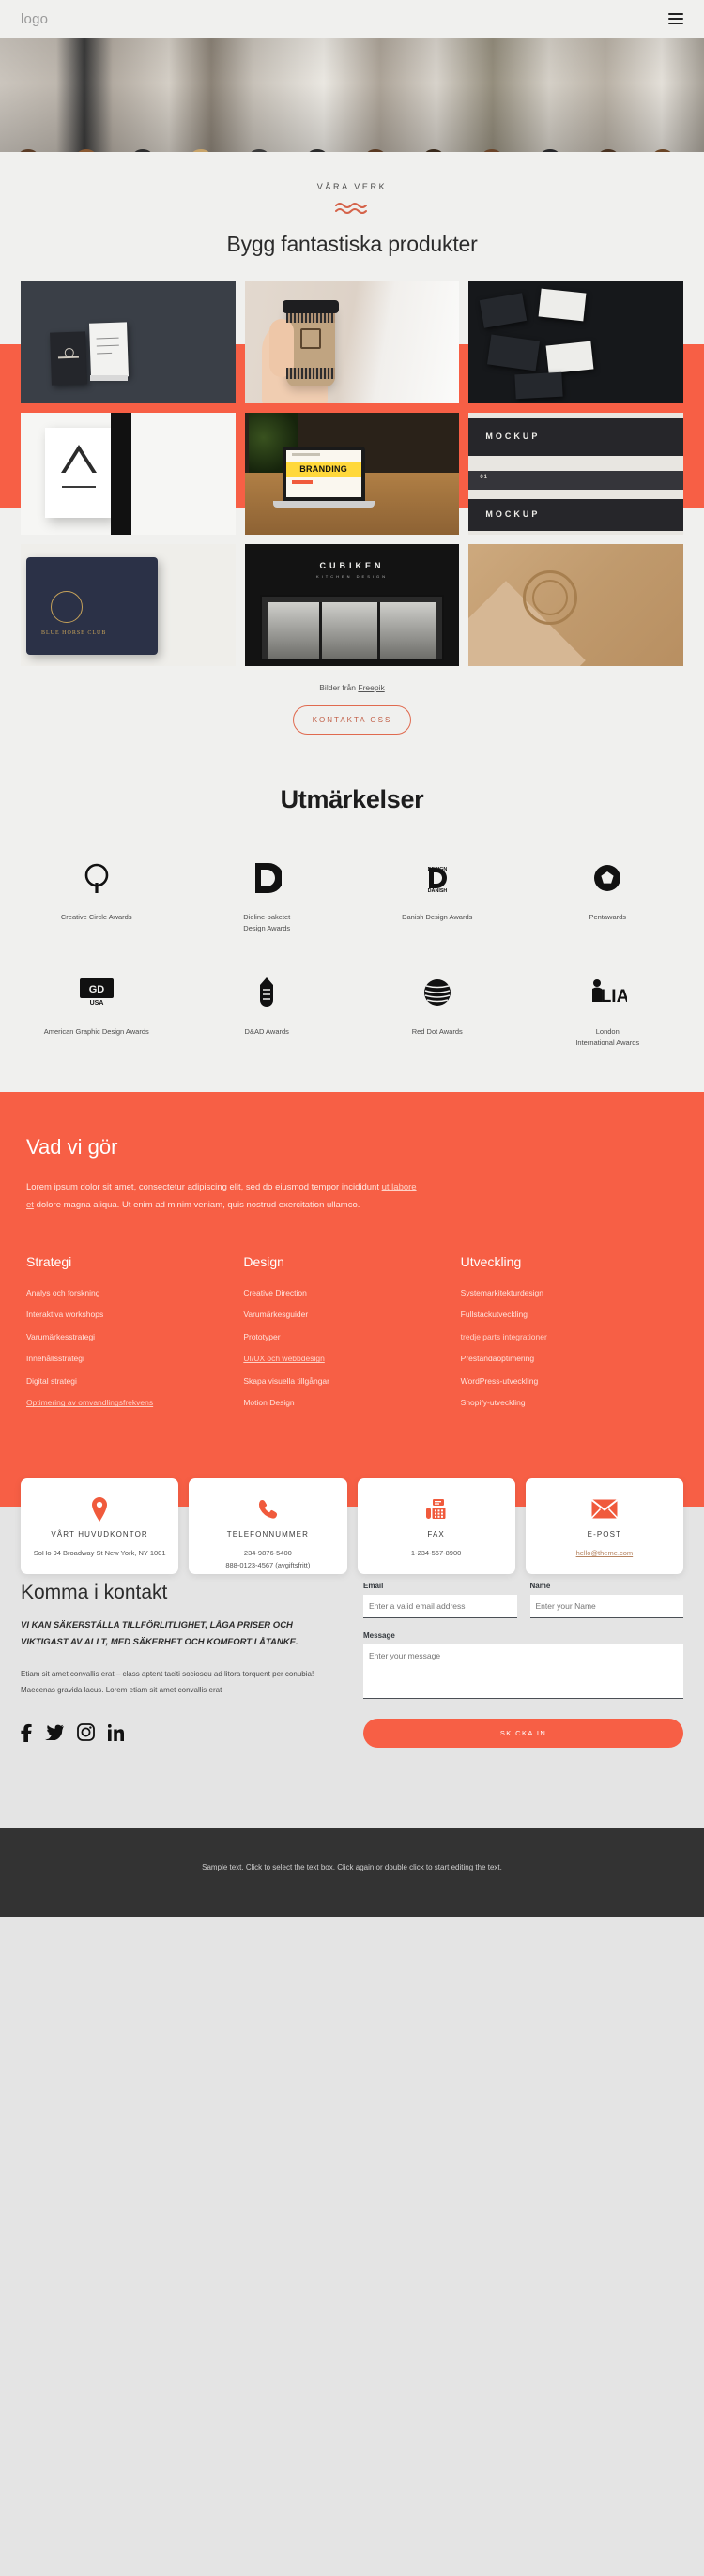 This screenshot has height=2576, width=704. What do you see at coordinates (504, 1336) in the screenshot?
I see `item-link: tredje parts integrationer` at bounding box center [504, 1336].